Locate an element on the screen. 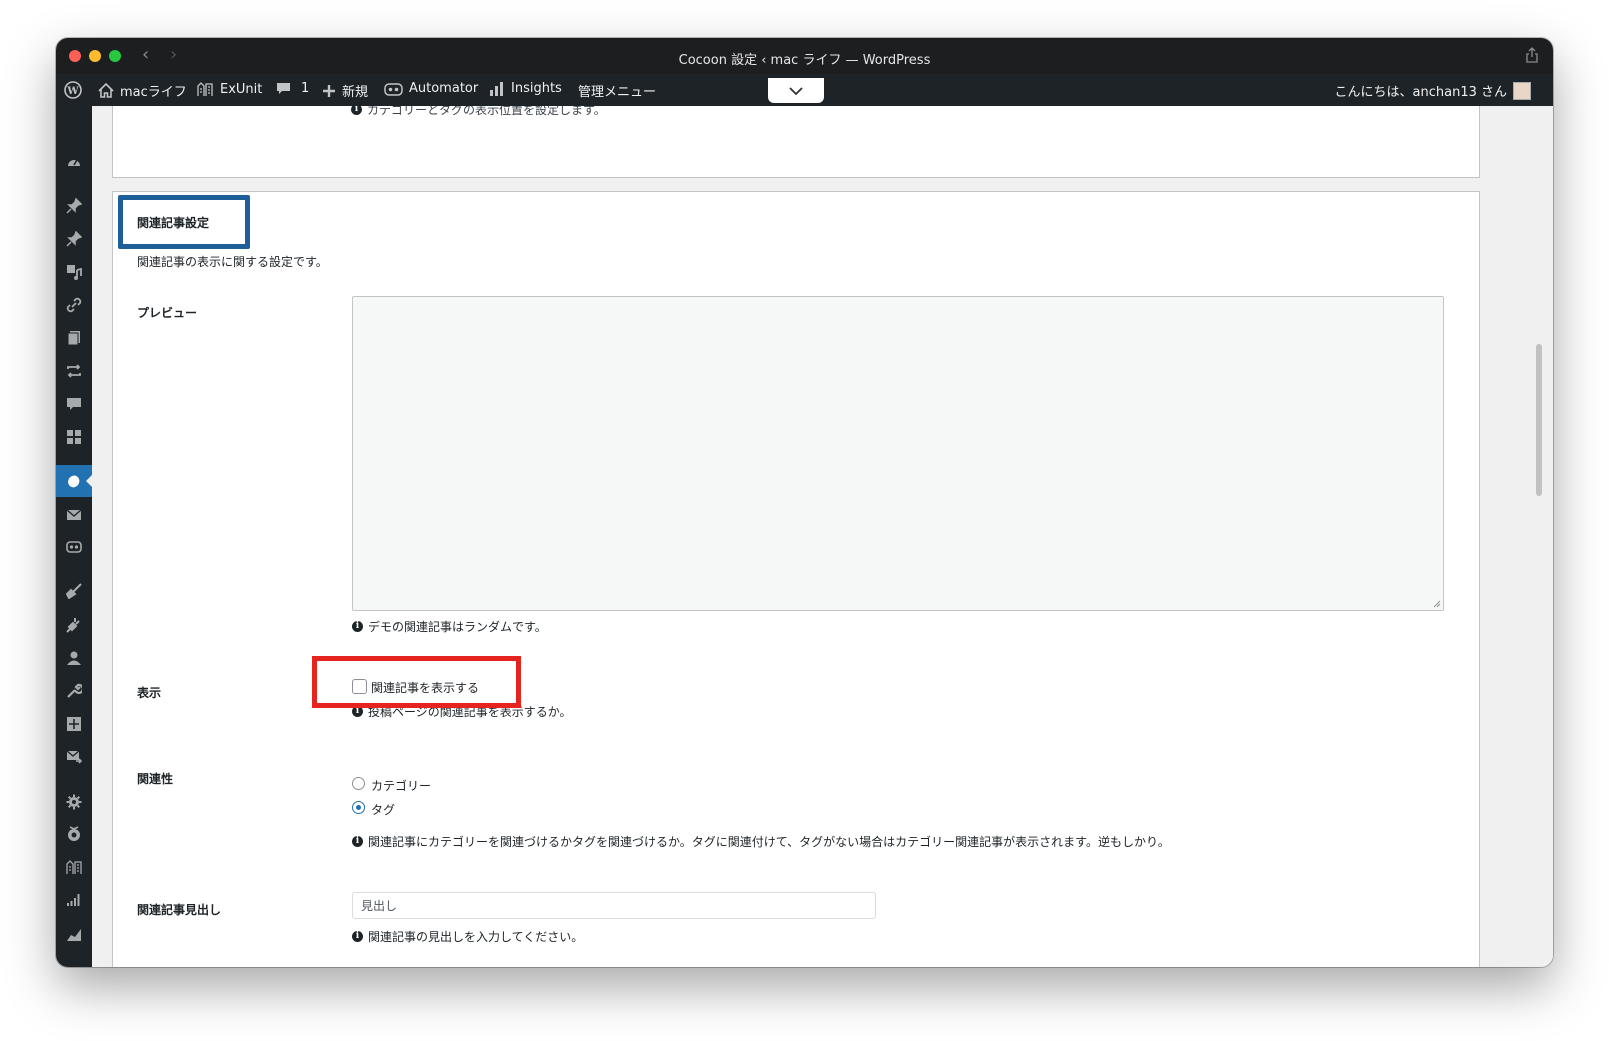 The height and width of the screenshot is (1041, 1609). exunit-link: ExUnit is located at coordinates (229, 89).